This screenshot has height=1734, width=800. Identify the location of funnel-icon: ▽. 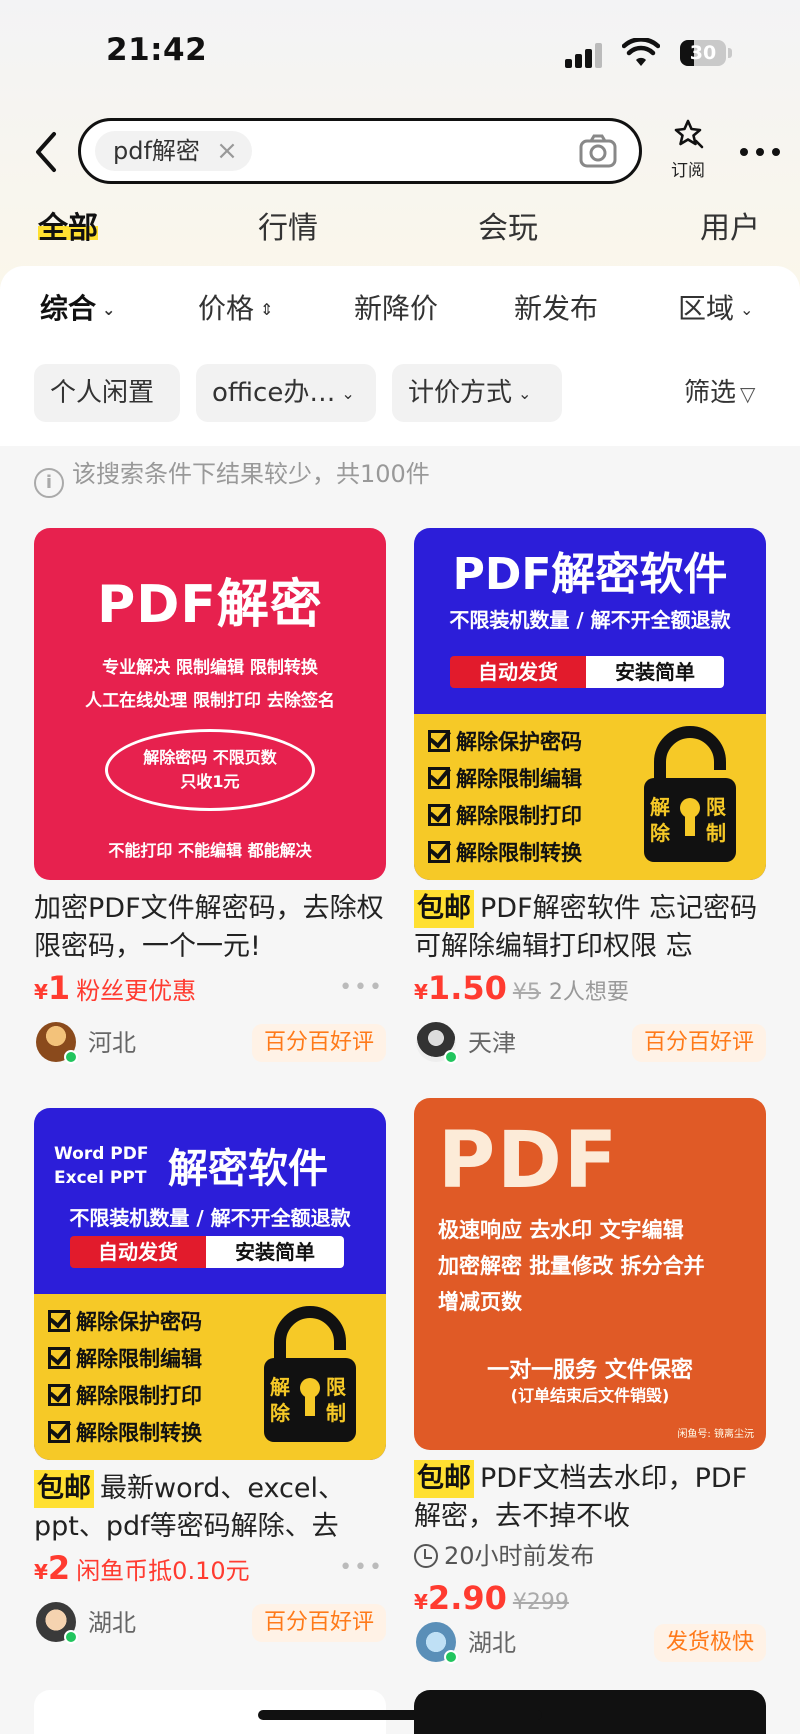
(748, 394).